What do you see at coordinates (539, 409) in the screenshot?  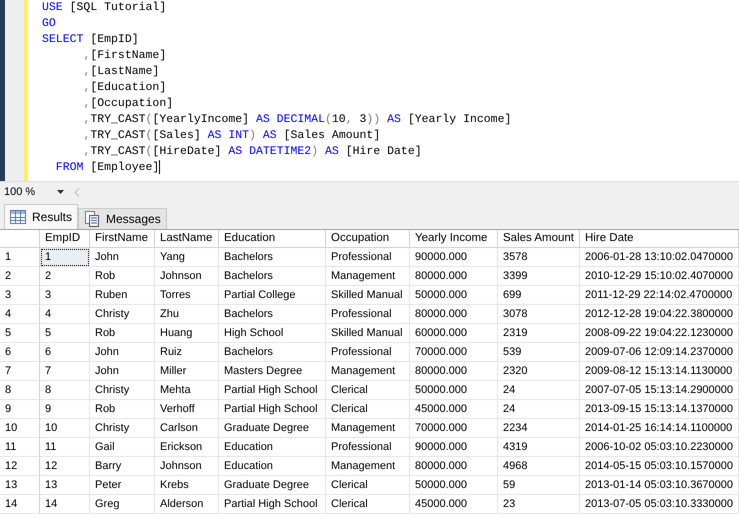 I see `table-cell: 24` at bounding box center [539, 409].